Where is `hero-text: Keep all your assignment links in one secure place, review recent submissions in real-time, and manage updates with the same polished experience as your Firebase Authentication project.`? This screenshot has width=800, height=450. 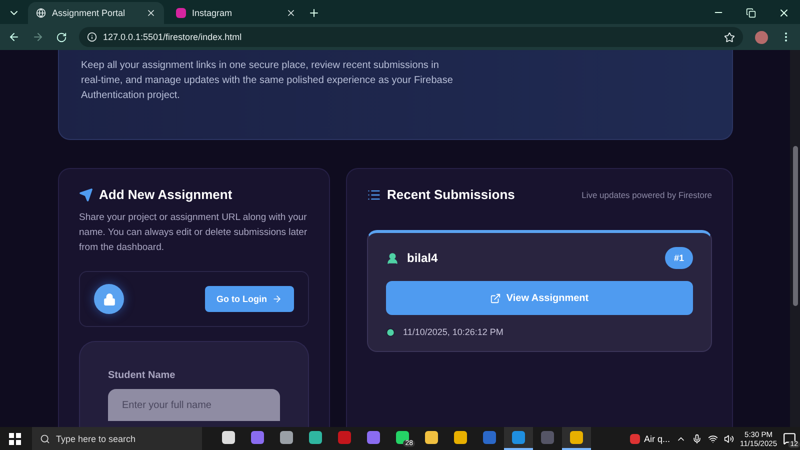 hero-text: Keep all your assignment links in one secure place, review recent submissions in real-time, and manage updates with the same polished experience as your Firebase Authentication project. is located at coordinates (267, 81).